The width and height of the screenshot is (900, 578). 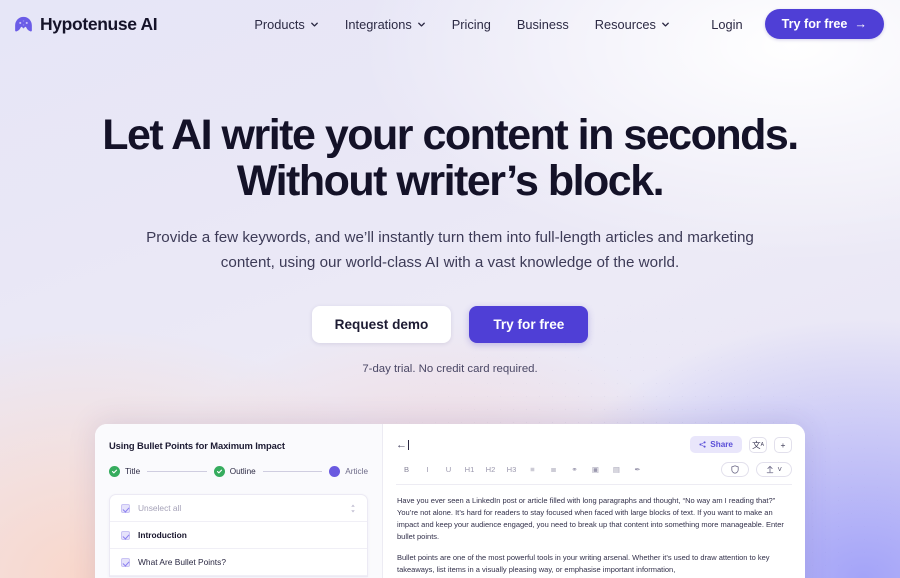 What do you see at coordinates (448, 469) in the screenshot?
I see `underline-icon: U` at bounding box center [448, 469].